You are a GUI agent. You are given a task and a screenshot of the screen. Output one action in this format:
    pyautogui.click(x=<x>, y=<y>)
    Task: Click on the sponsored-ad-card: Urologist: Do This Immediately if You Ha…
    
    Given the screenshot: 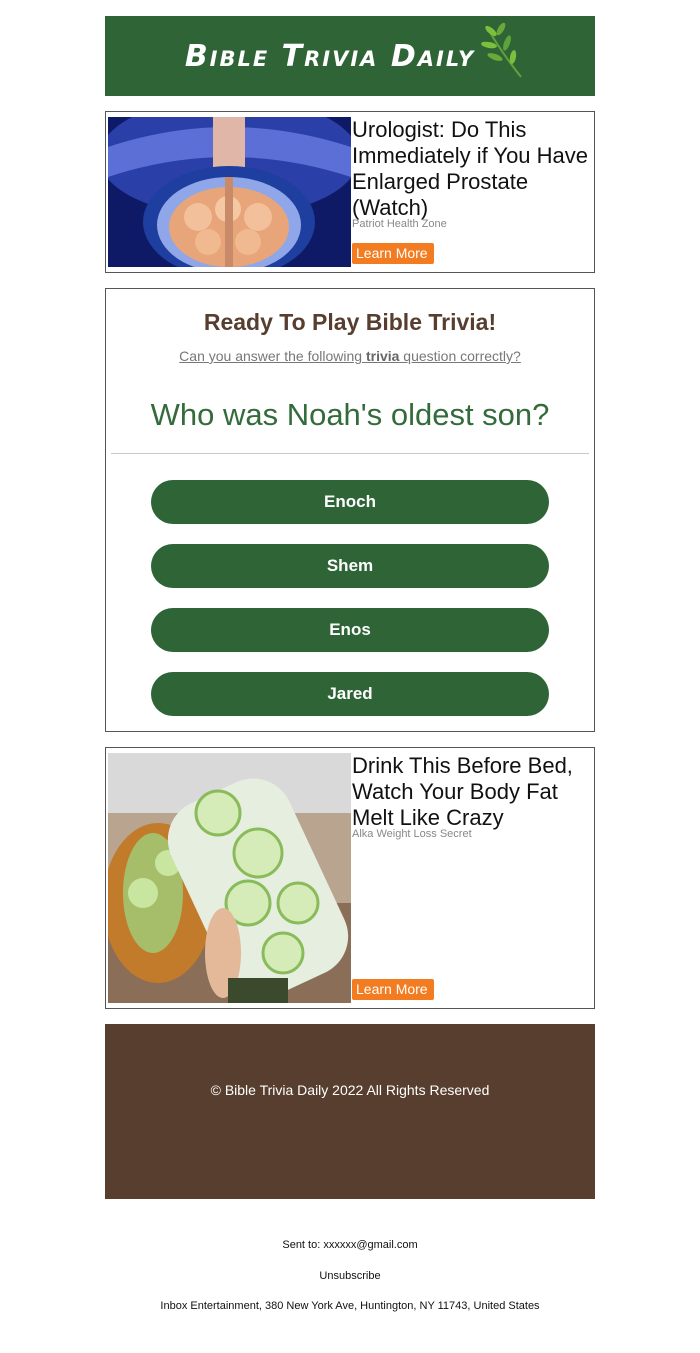 What is the action you would take?
    pyautogui.click(x=350, y=192)
    